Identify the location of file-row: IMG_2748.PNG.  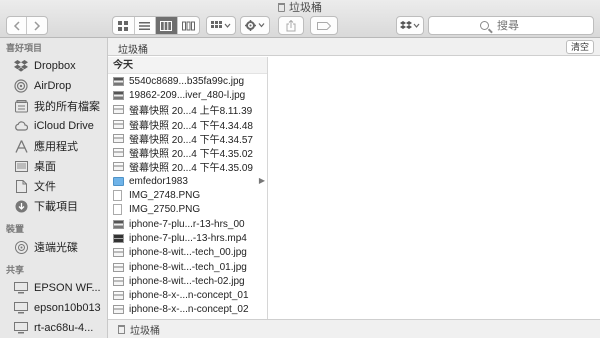
(187, 195).